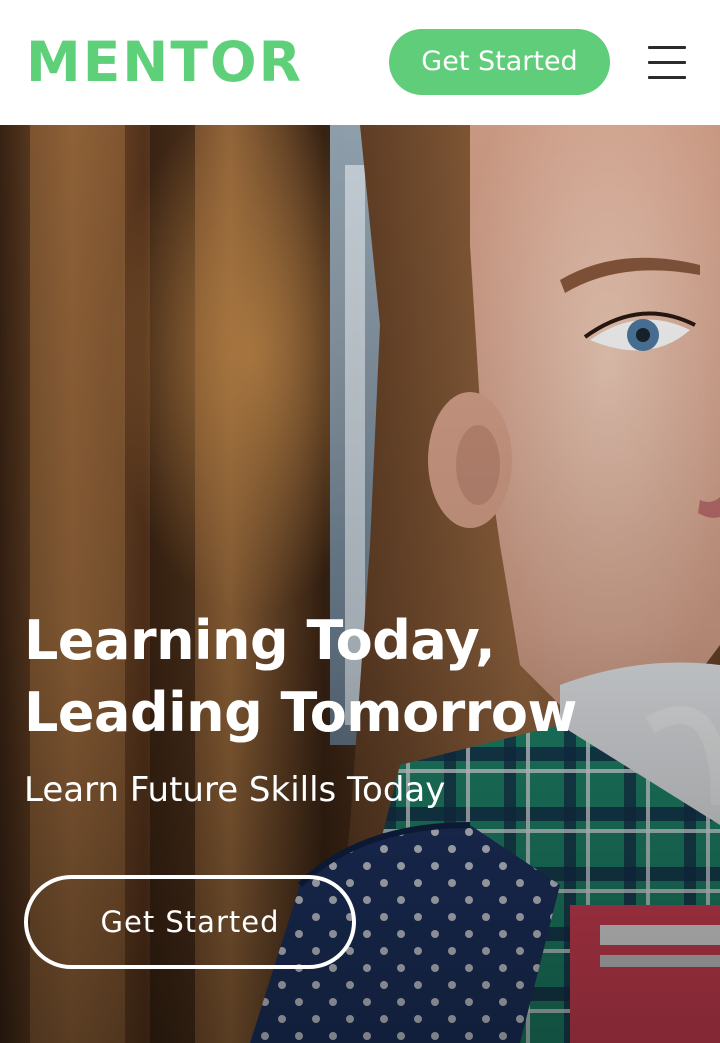  I want to click on menu-bar-middle, so click(667, 62).